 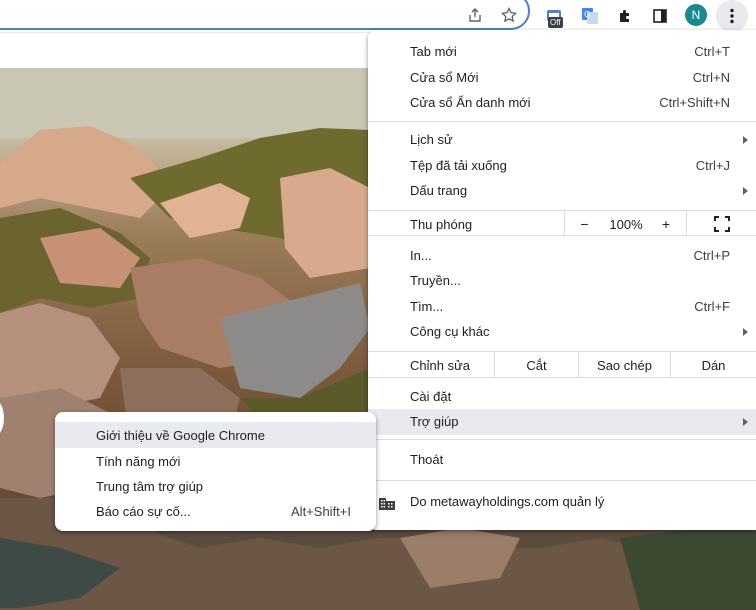 I want to click on menu-item-new-tab: Tab mới Ctrl+T, so click(x=562, y=52).